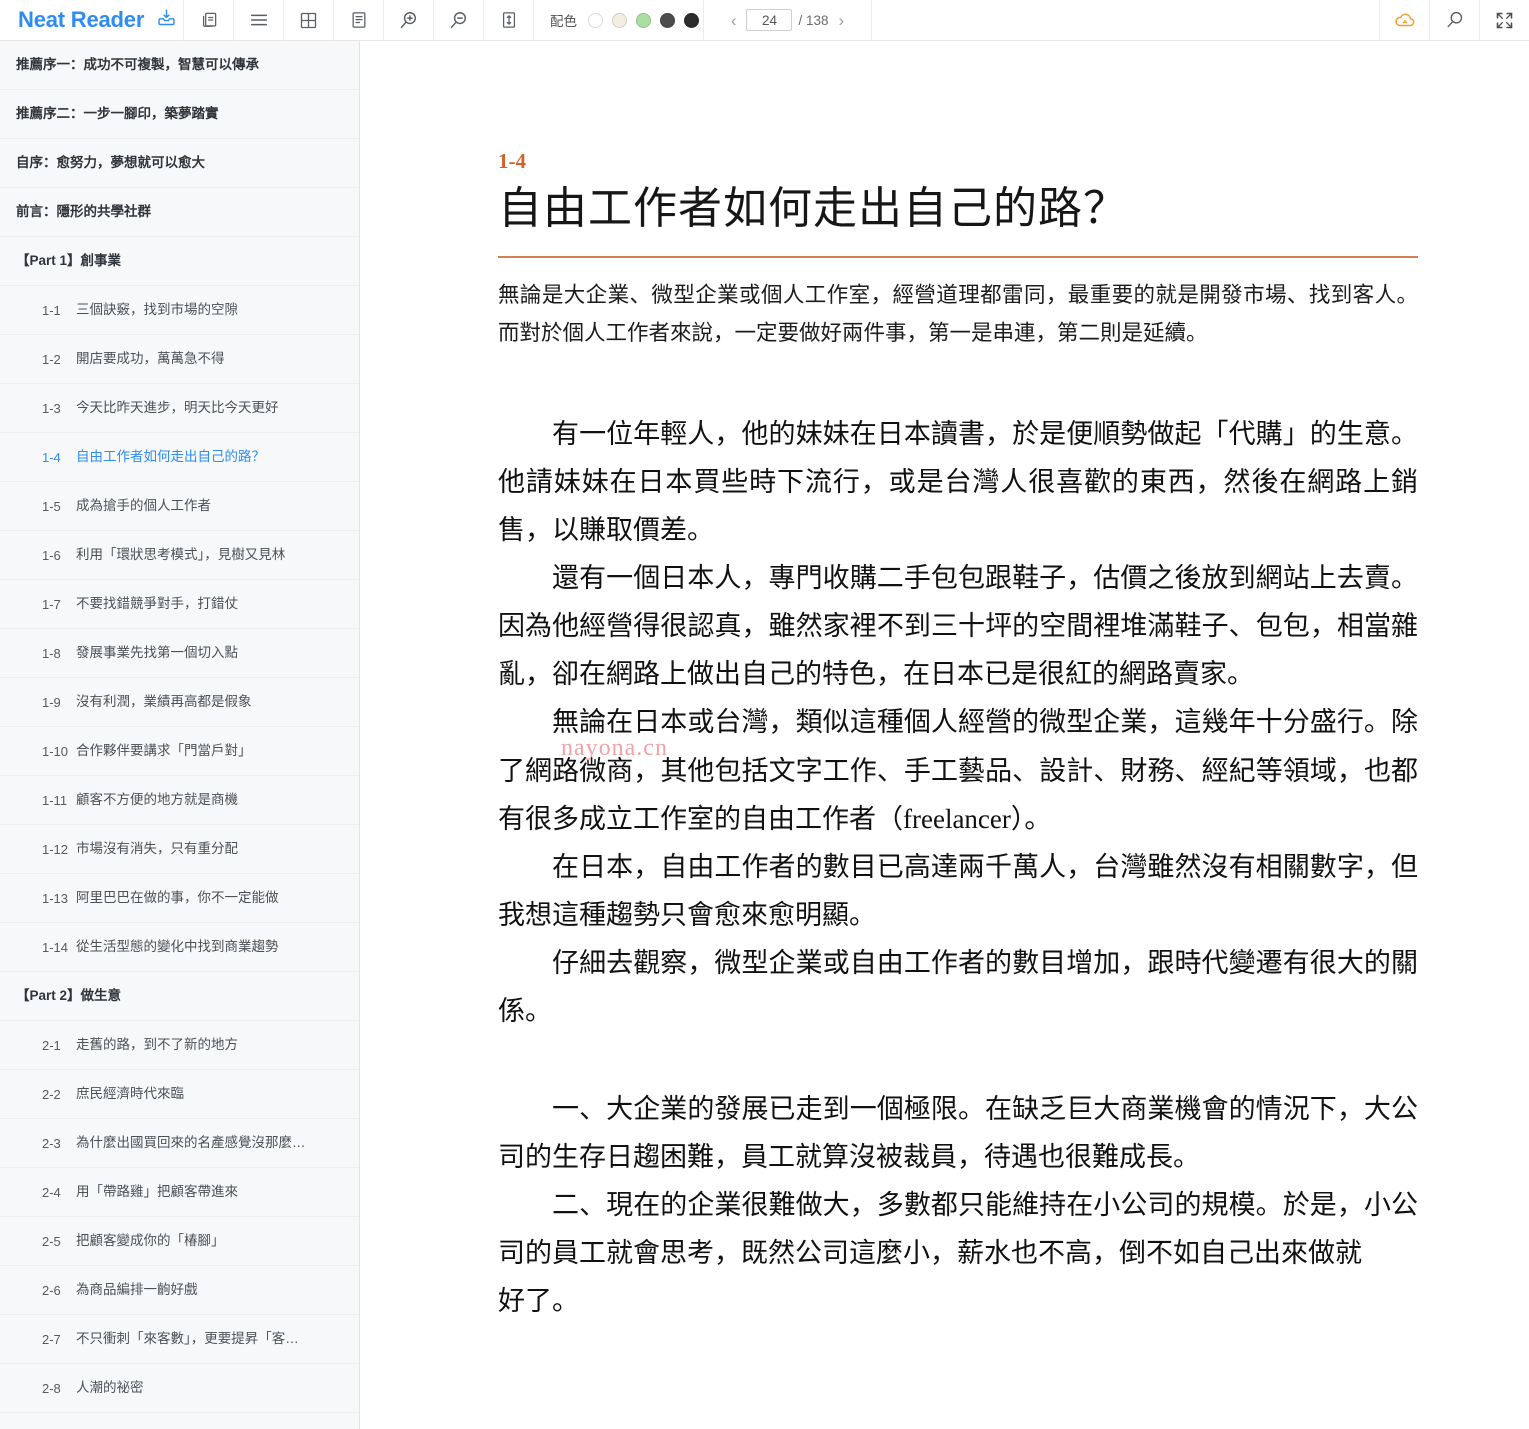  I want to click on toc-item-label: 【Part 2】做生意, so click(69, 996).